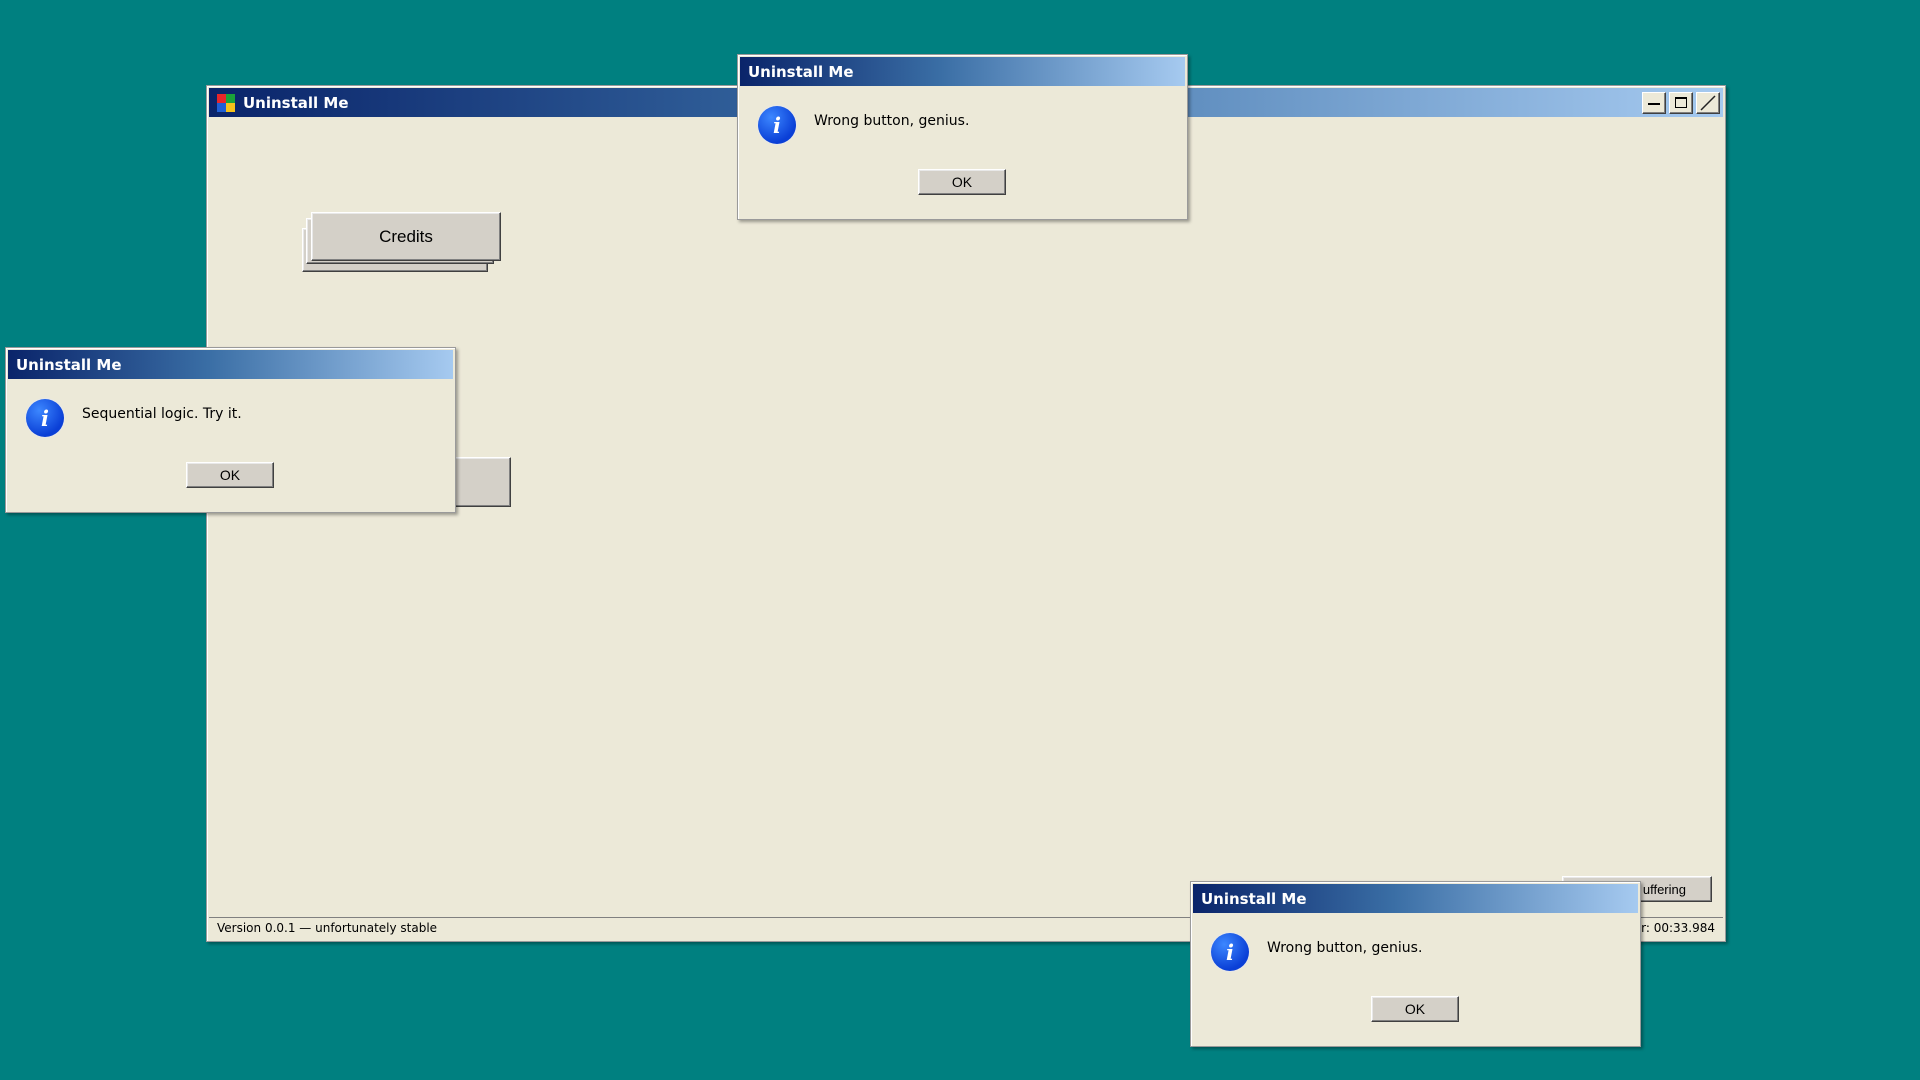 This screenshot has height=1080, width=1920. I want to click on credits-button: Credits, so click(406, 236).